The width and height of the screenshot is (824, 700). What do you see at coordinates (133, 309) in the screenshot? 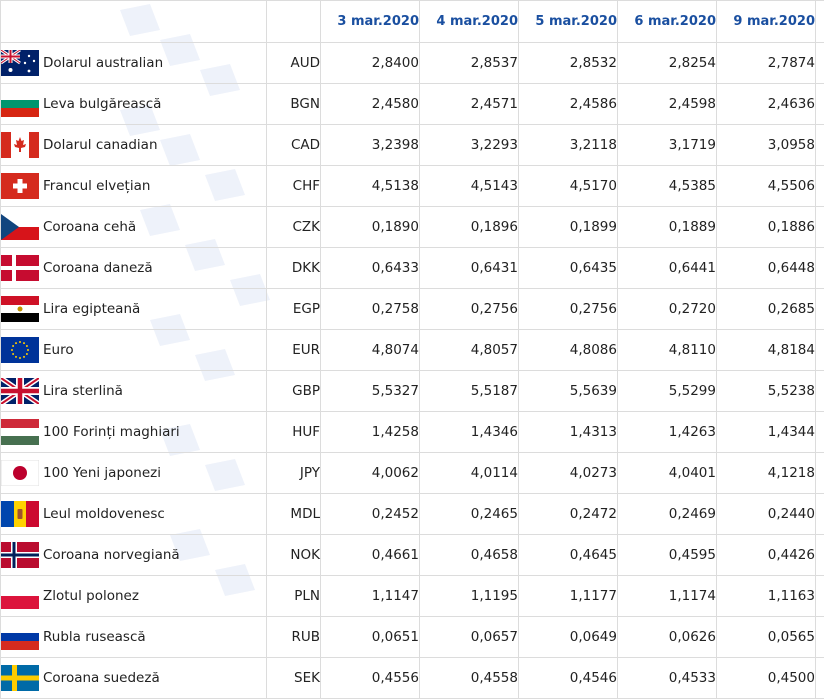
I see `currency-name-cell: Lira egipteană` at bounding box center [133, 309].